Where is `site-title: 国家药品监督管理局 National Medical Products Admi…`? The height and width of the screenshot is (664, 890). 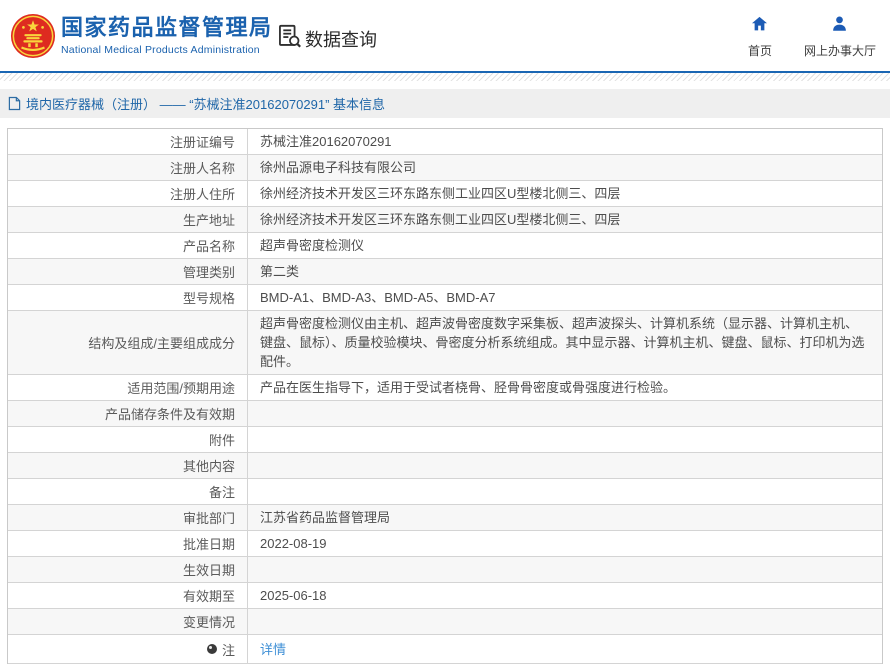
site-title: 国家药品监督管理局 National Medical Products Admi… is located at coordinates (167, 35).